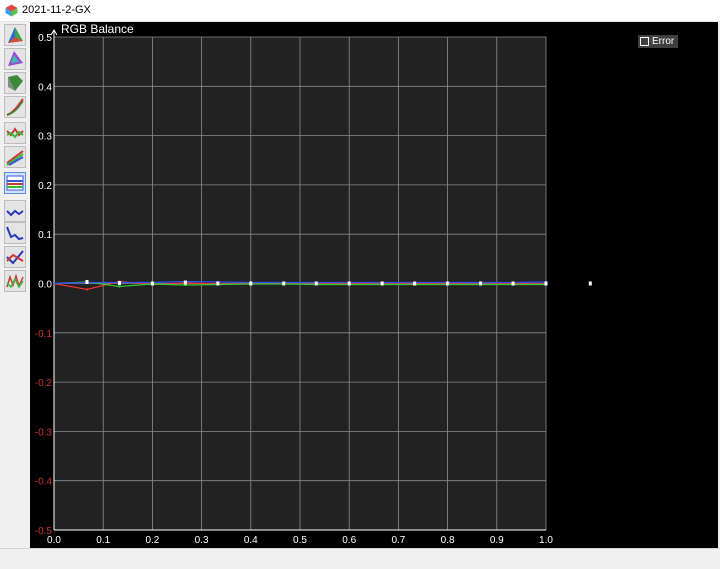 The image size is (720, 569). Describe the element at coordinates (45, 137) in the screenshot. I see `y-tick-label: 0.3` at that location.